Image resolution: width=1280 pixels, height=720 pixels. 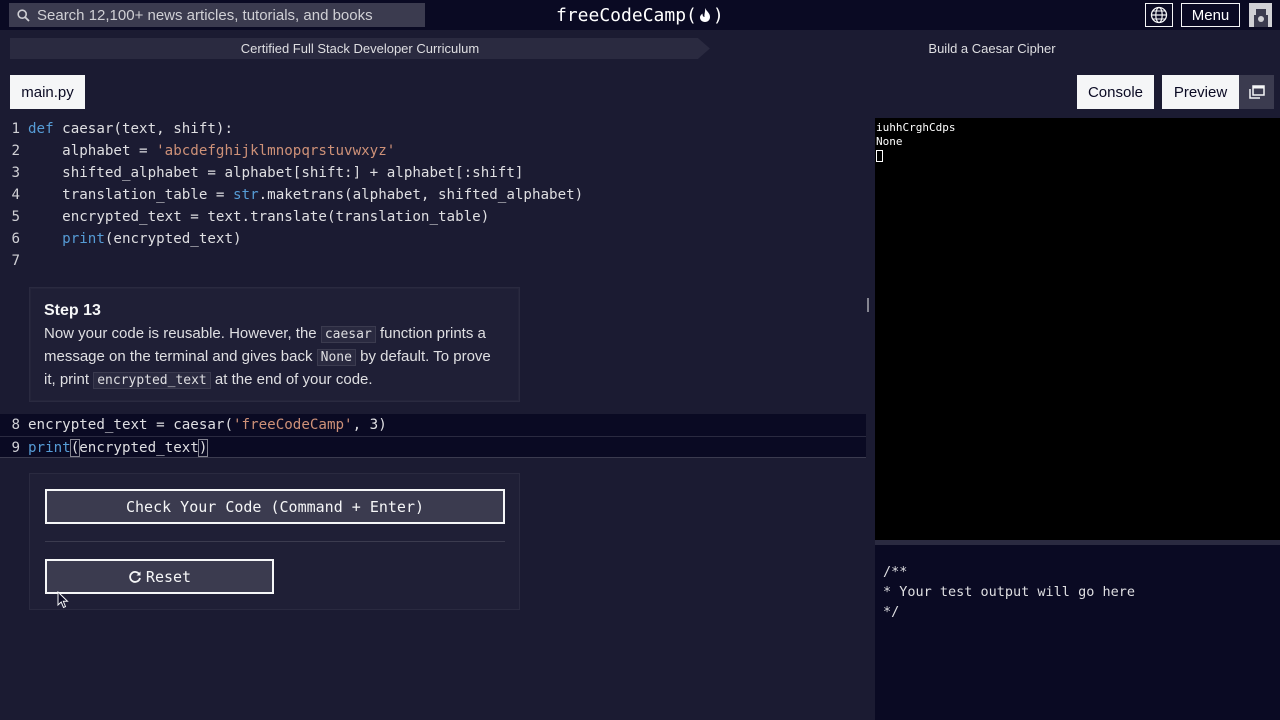 What do you see at coordinates (152, 380) in the screenshot?
I see `inline-code-encrypted-text: encrypted_text` at bounding box center [152, 380].